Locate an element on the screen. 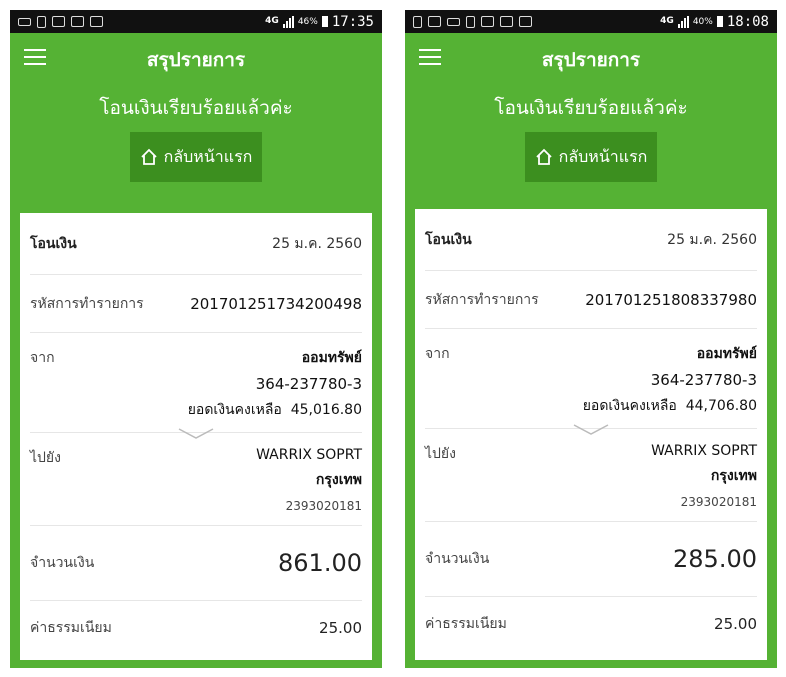  reference-value: 201701251808337980 is located at coordinates (671, 299).